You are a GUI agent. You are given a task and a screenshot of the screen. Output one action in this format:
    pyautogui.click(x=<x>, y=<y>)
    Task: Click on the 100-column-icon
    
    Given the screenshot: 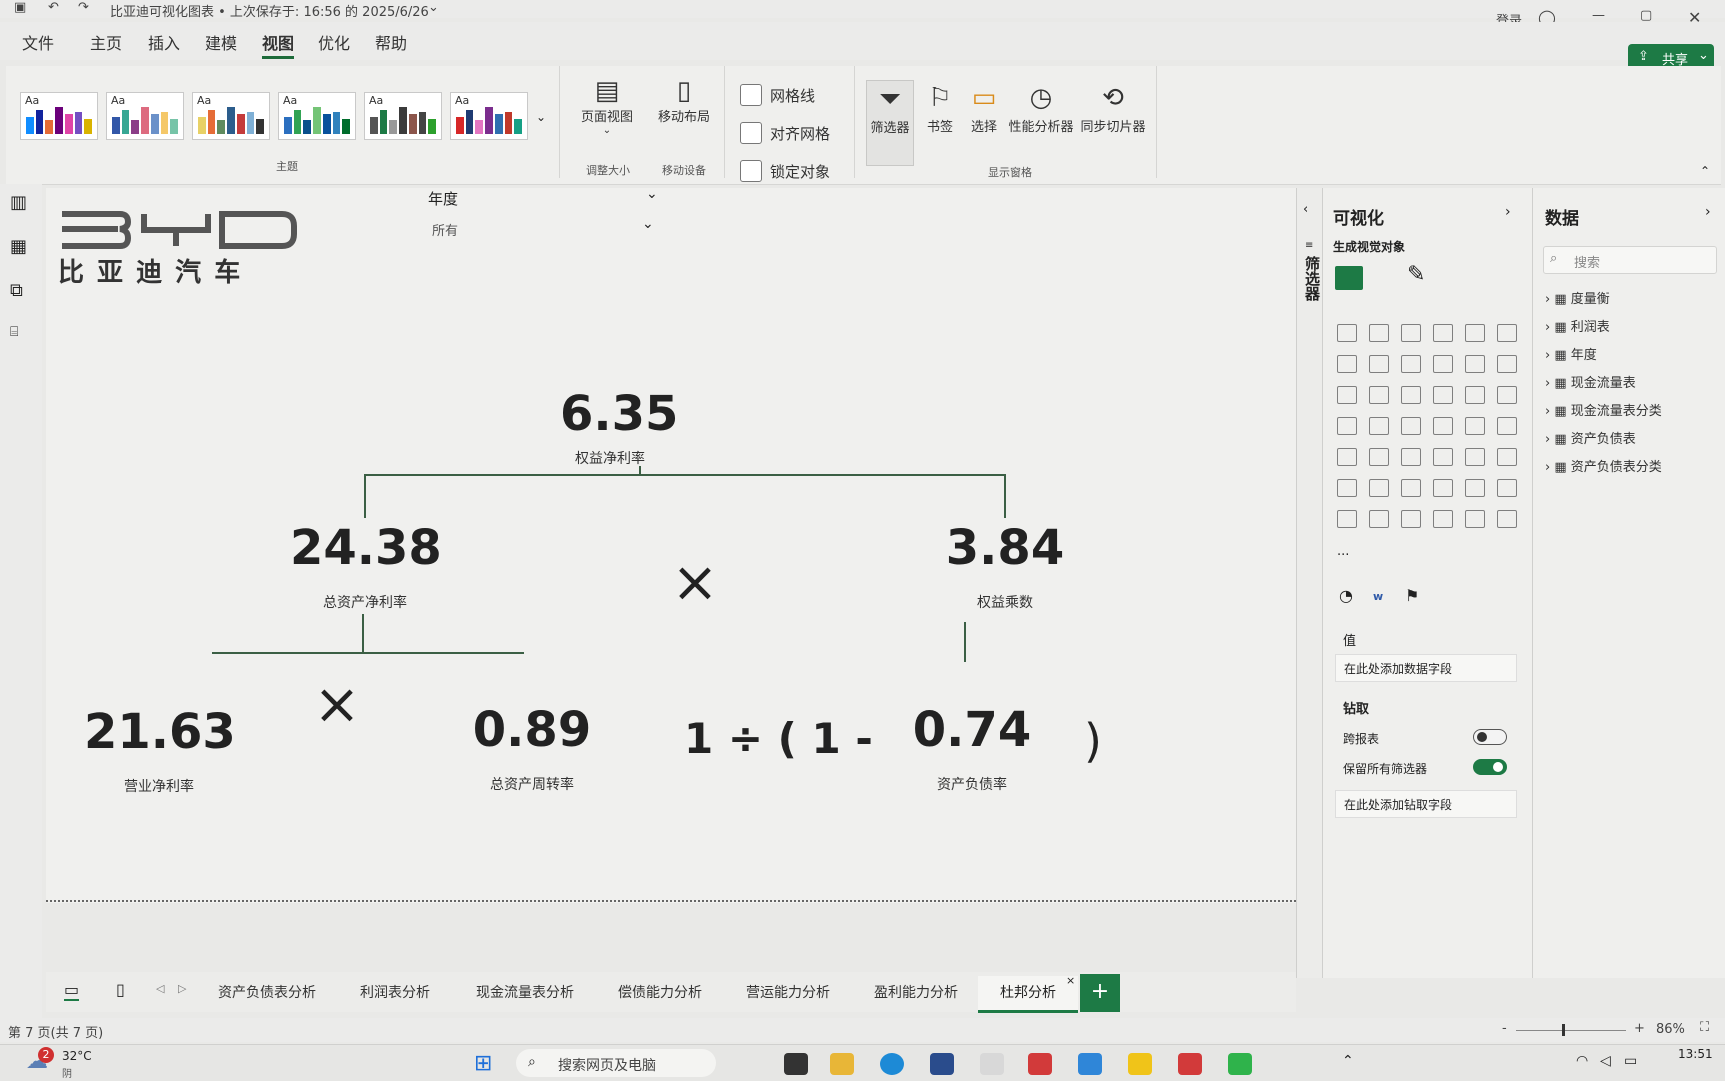 What is the action you would take?
    pyautogui.click(x=1507, y=333)
    